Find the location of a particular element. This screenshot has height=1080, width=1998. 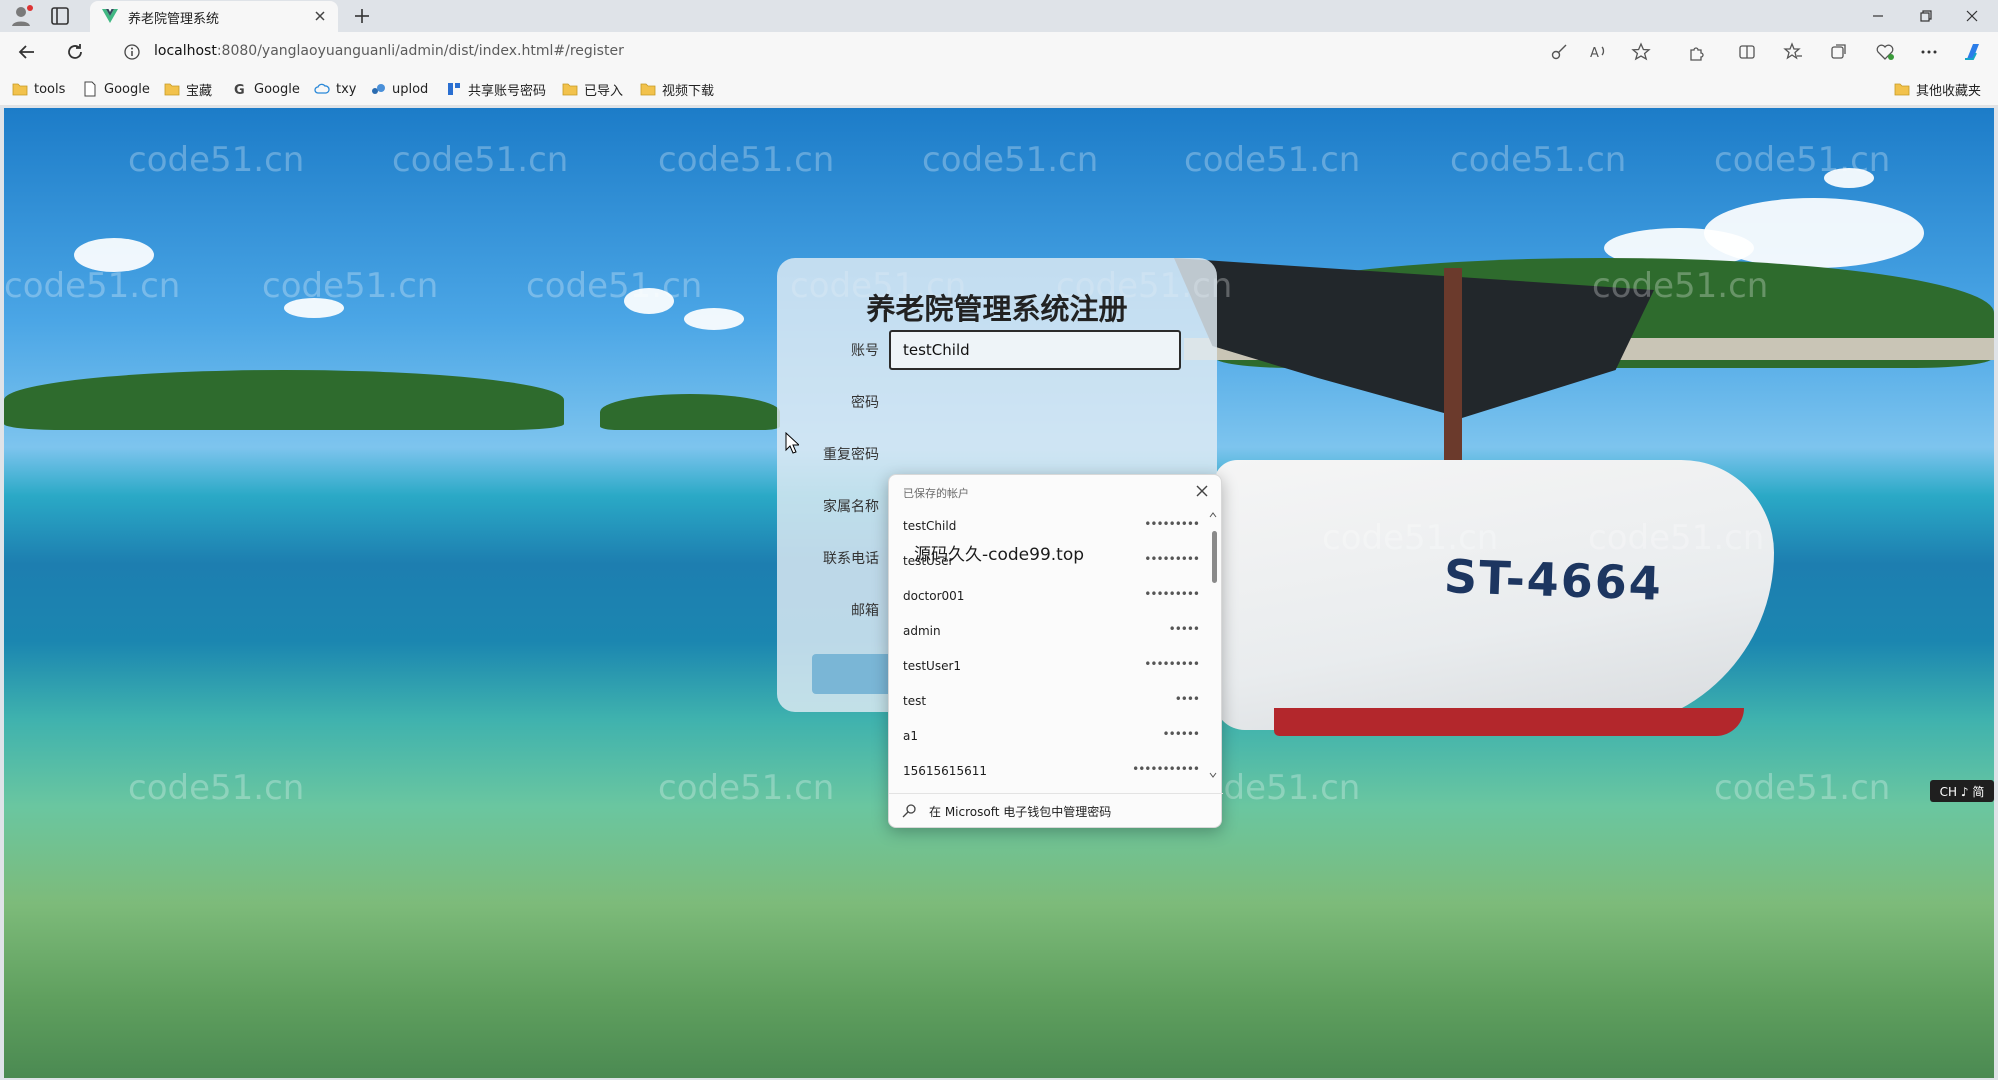

list-item: test •••• is located at coordinates (1048, 701).